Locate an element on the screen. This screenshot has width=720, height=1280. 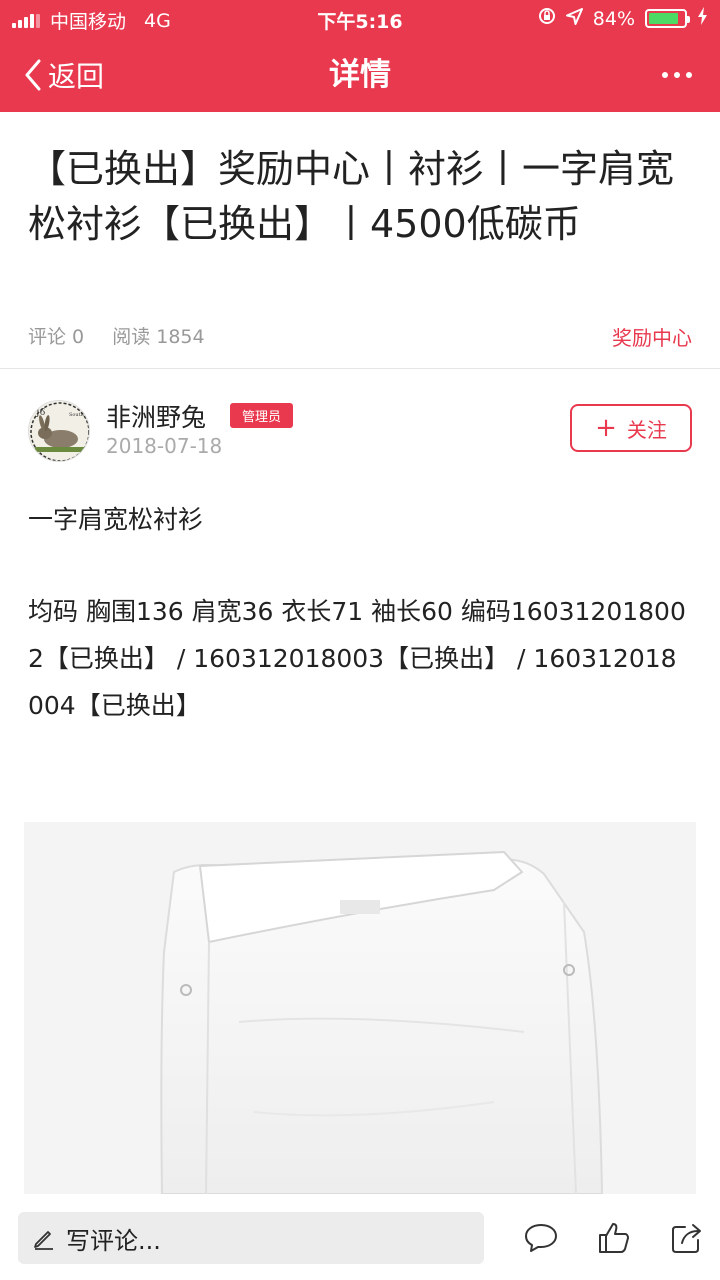
svg-text: J6 is located at coordinates (40, 413).